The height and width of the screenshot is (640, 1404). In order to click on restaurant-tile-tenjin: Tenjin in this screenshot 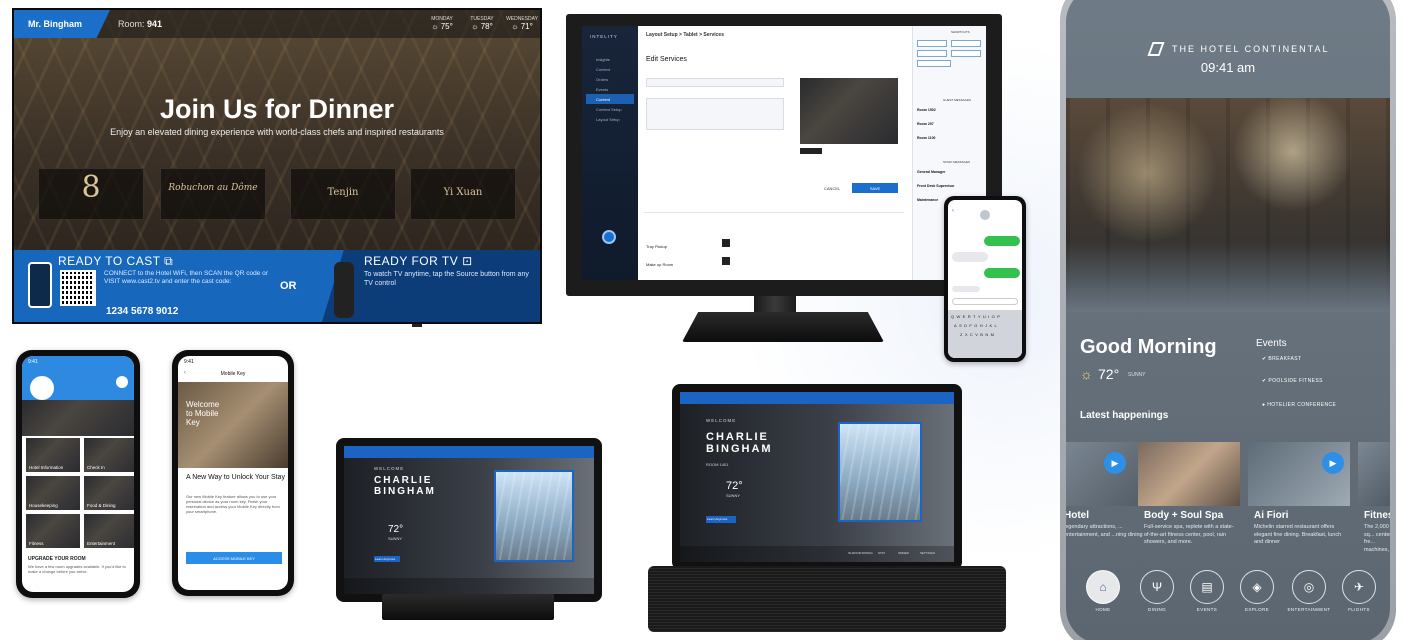, I will do `click(343, 194)`.